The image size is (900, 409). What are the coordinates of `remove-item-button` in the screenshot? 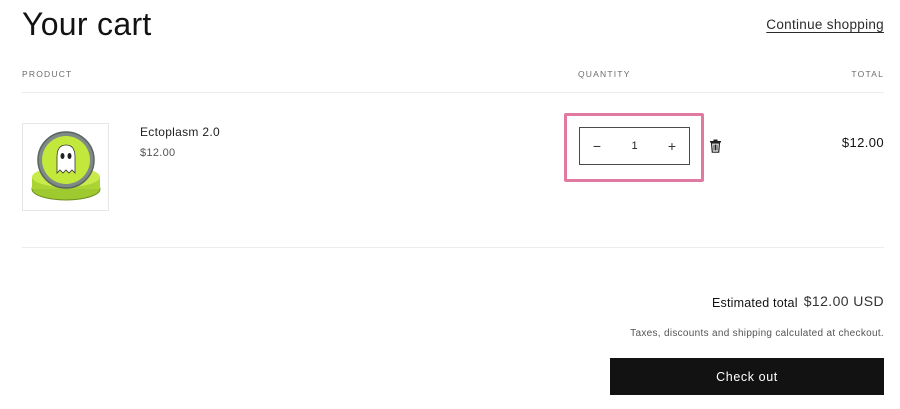 It's located at (715, 146).